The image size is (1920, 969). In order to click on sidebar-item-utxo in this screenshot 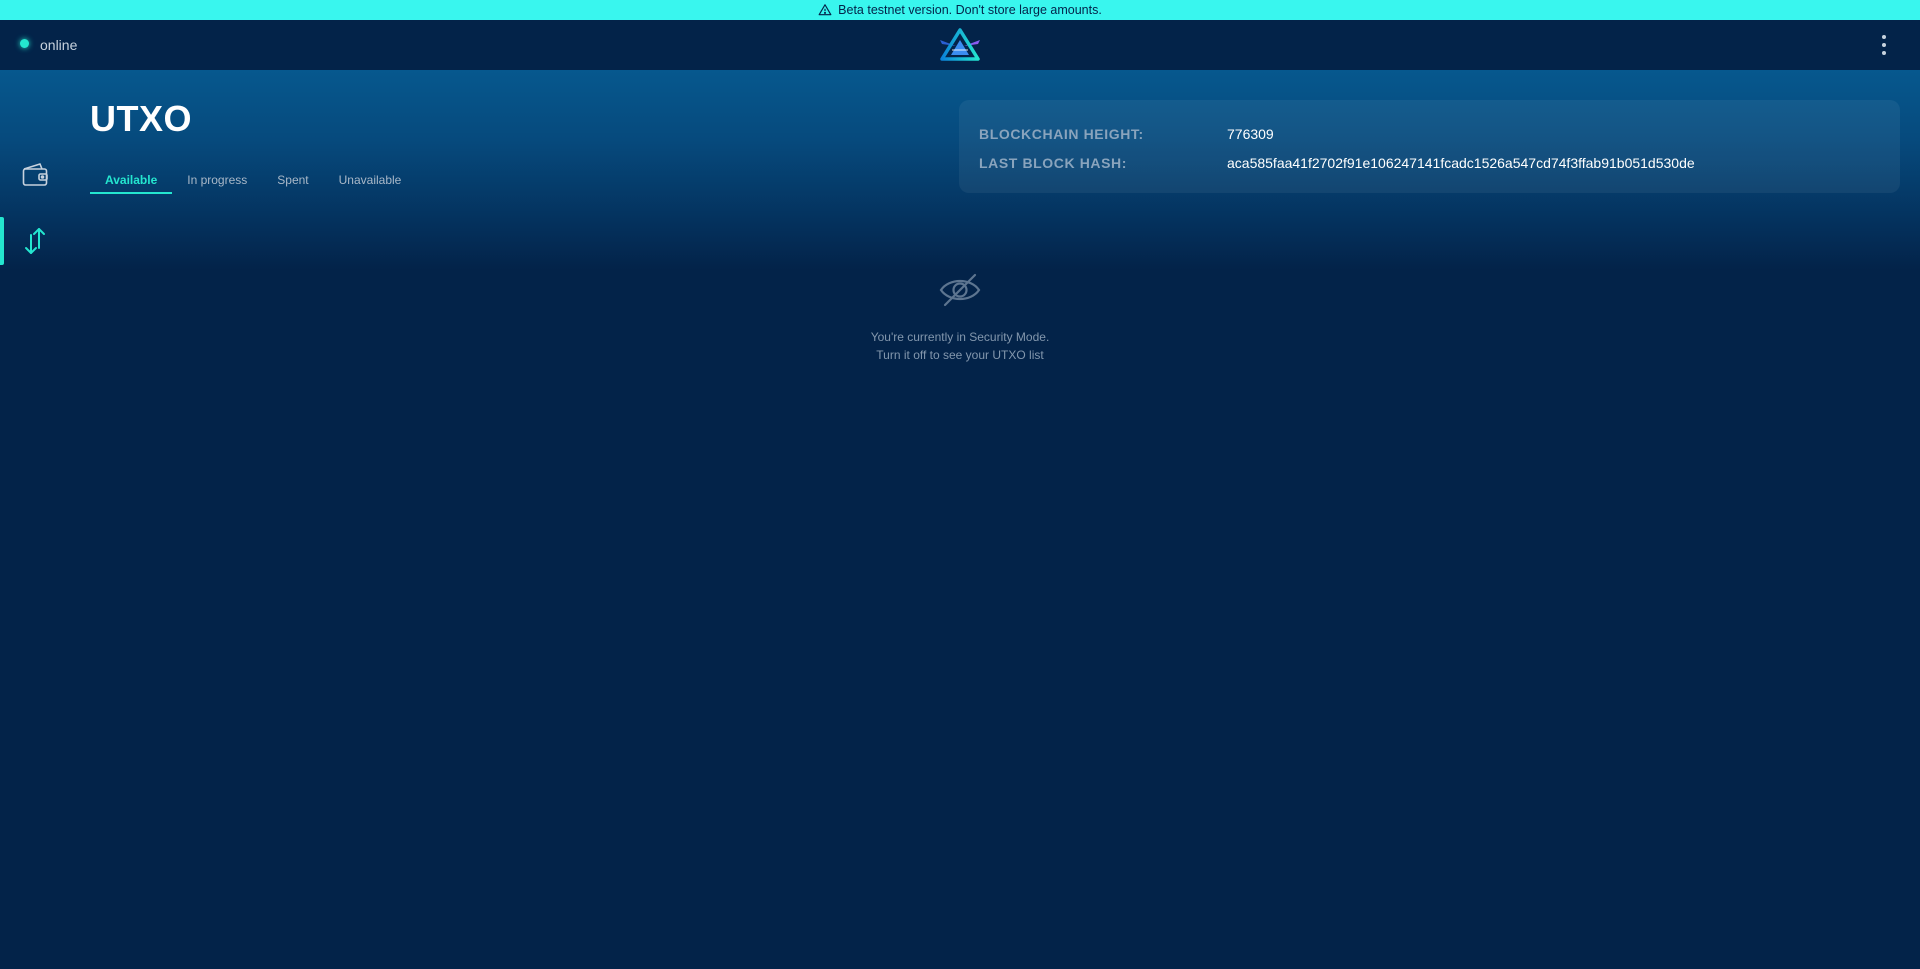, I will do `click(35, 241)`.